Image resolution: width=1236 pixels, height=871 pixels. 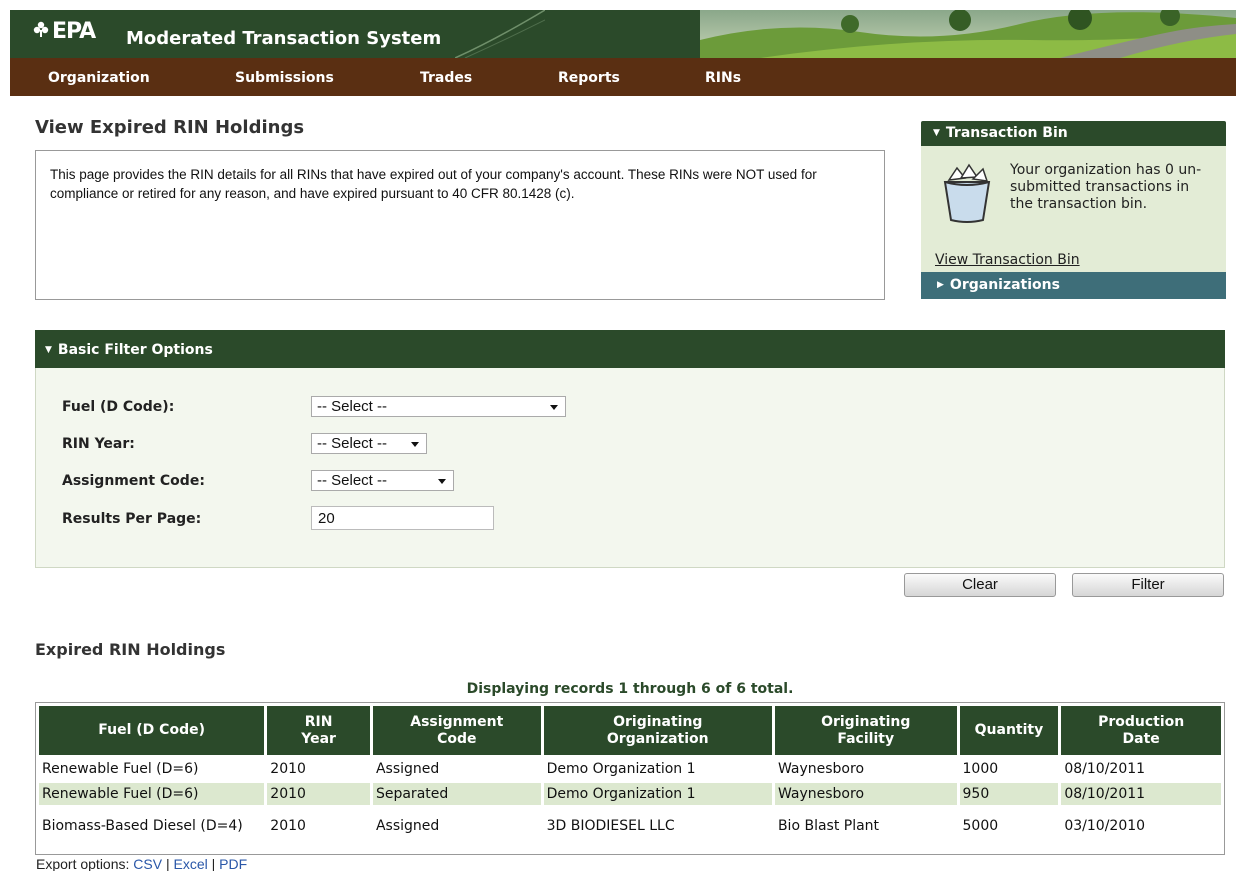 What do you see at coordinates (147, 863) in the screenshot?
I see `export-csv-link: CSV` at bounding box center [147, 863].